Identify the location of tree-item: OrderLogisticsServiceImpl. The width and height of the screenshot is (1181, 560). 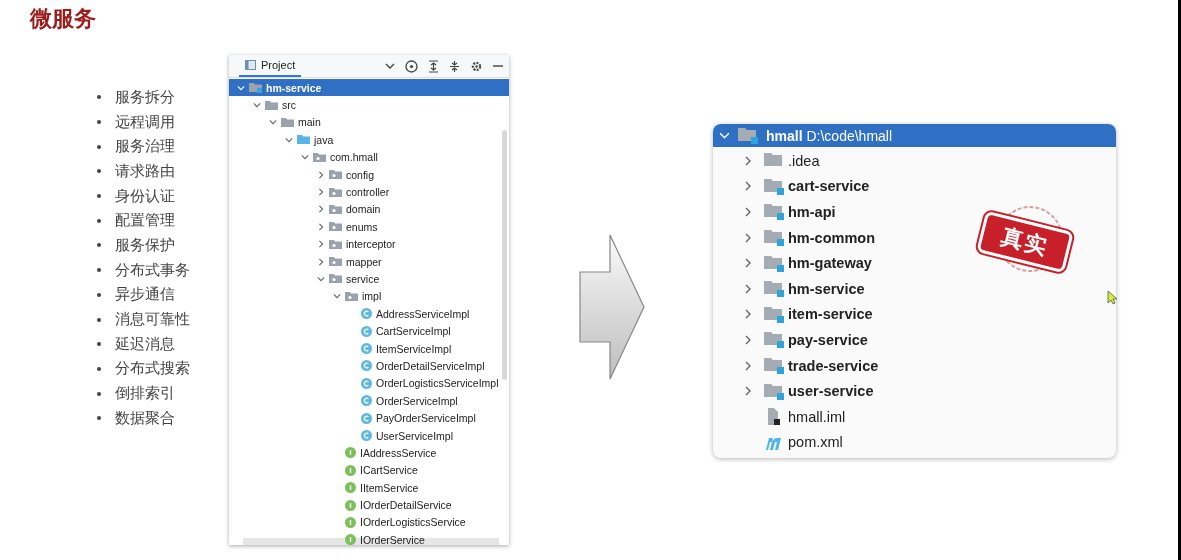
(369, 383).